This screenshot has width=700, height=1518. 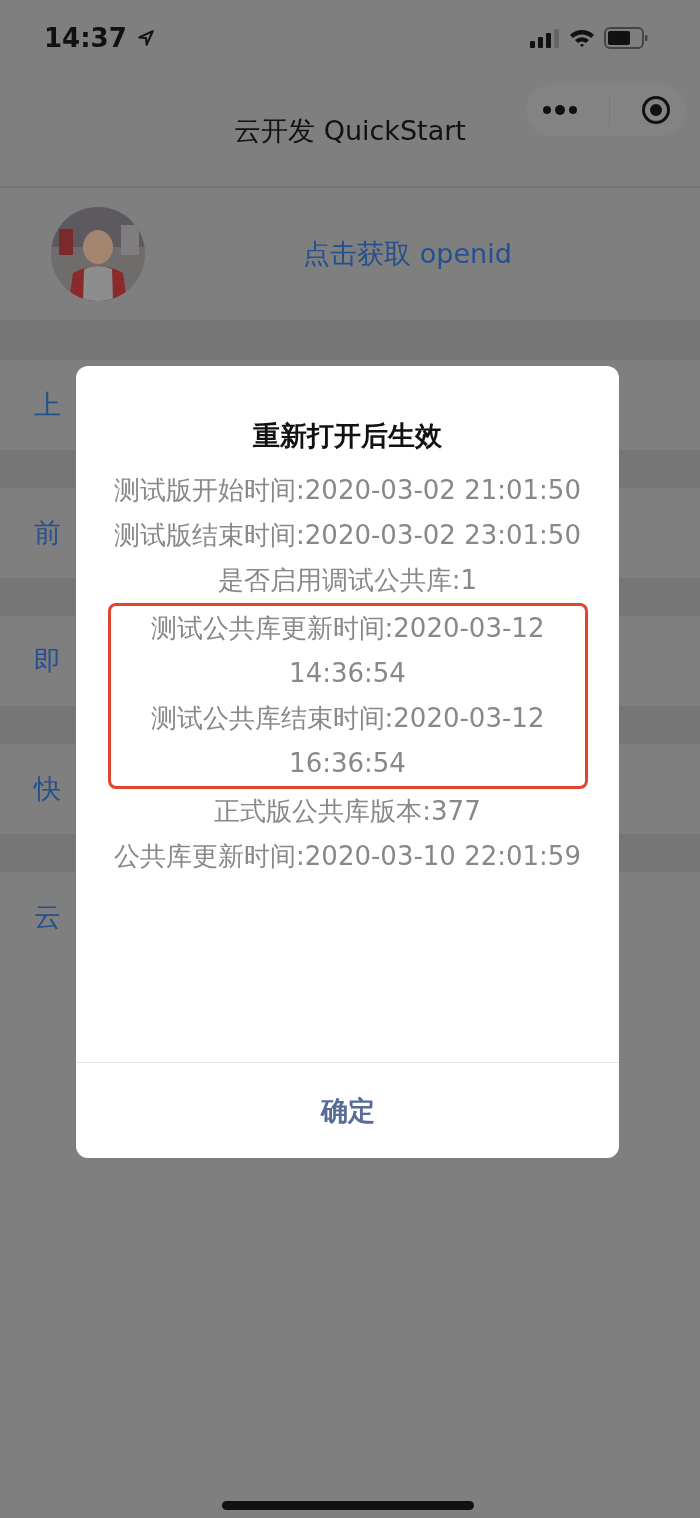 What do you see at coordinates (347, 535) in the screenshot?
I see `info-line: 测试版结束时间:2020-03-02 23:01:50` at bounding box center [347, 535].